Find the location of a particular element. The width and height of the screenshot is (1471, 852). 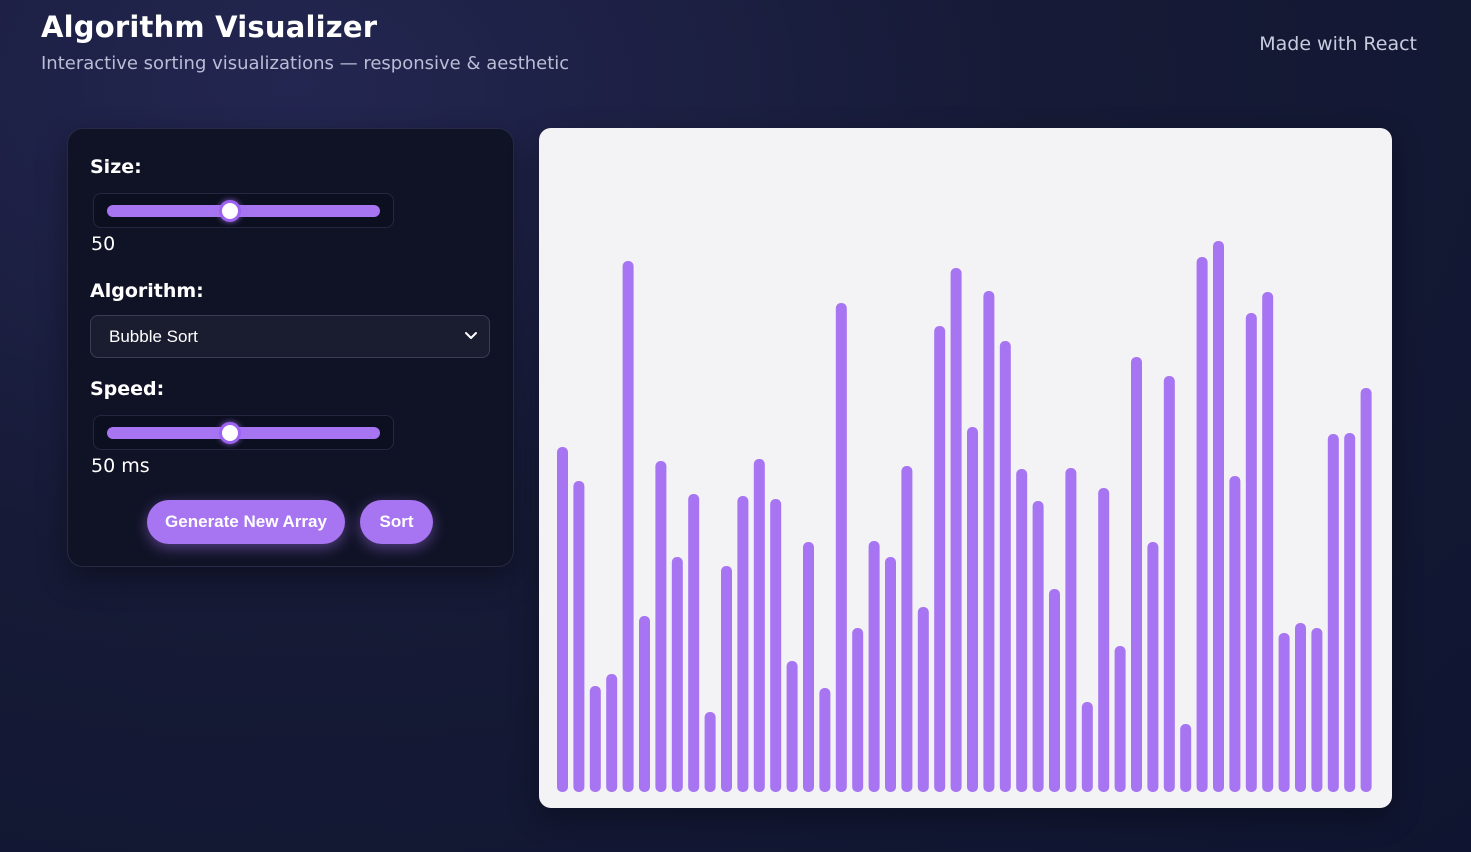

size-label: Size: is located at coordinates (116, 167).